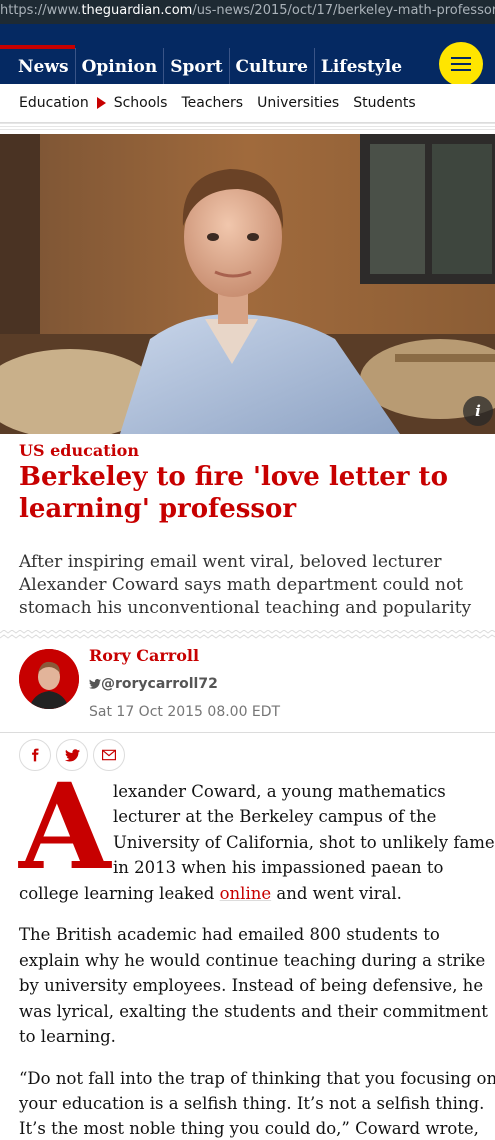  I want to click on hamburger-icon, so click(461, 58).